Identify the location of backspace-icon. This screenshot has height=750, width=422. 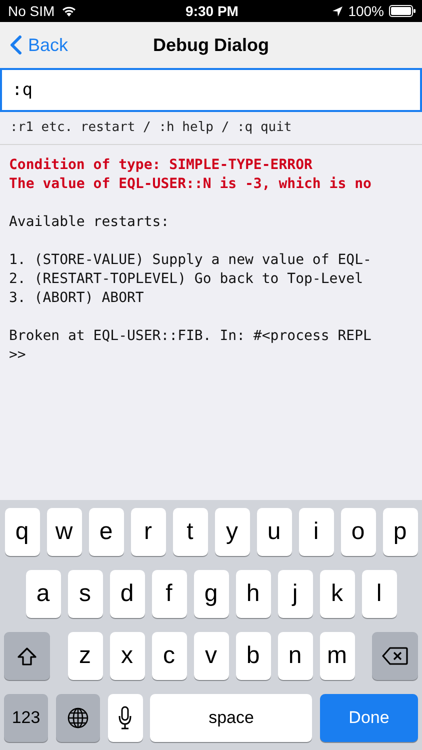
(395, 656).